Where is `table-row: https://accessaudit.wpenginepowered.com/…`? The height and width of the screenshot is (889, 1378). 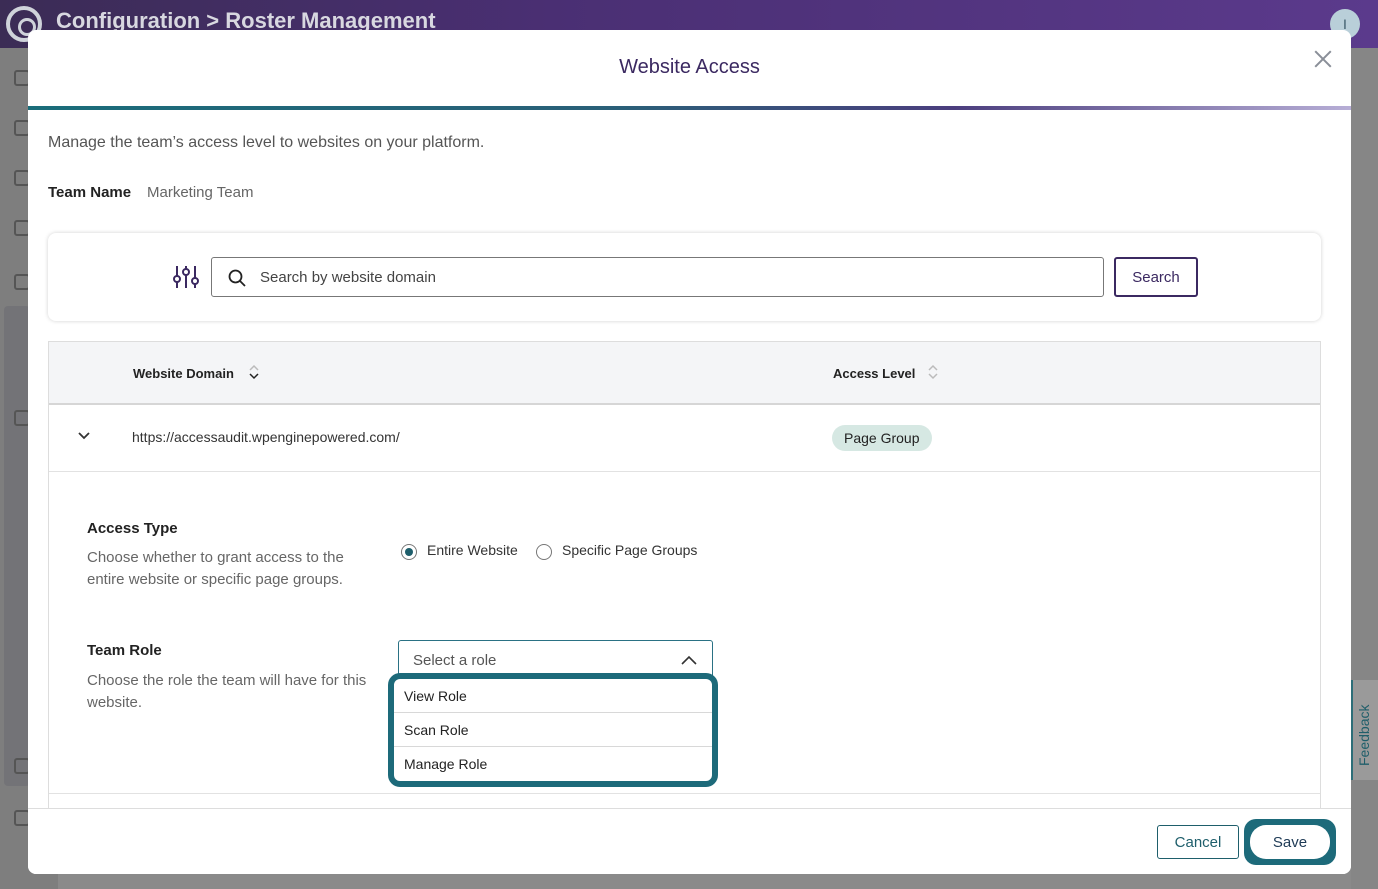
table-row: https://accessaudit.wpenginepowered.com/… is located at coordinates (684, 438).